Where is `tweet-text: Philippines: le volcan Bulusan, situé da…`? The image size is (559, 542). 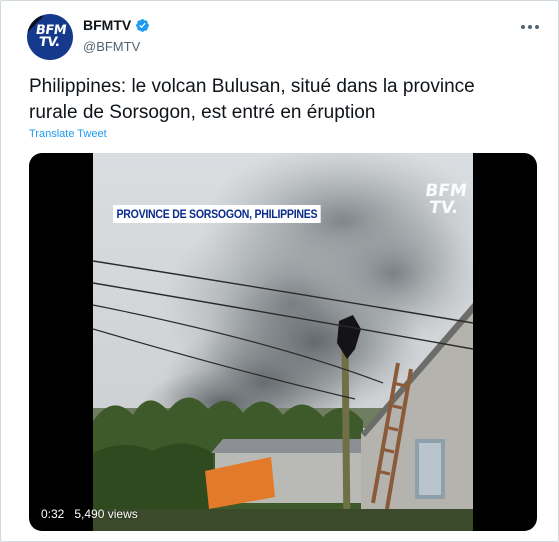 tweet-text: Philippines: le volcan Bulusan, situé da… is located at coordinates (284, 100).